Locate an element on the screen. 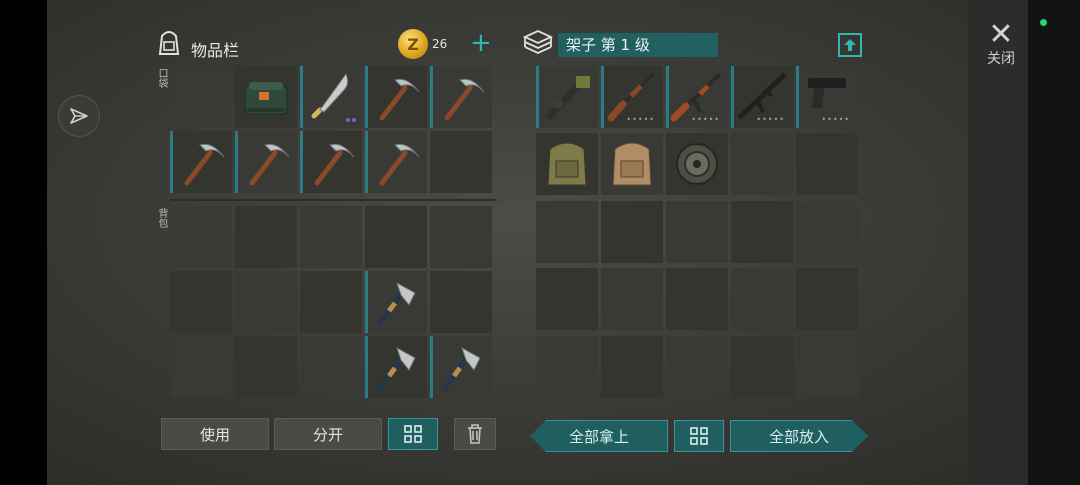  upgrade-icon is located at coordinates (850, 45).